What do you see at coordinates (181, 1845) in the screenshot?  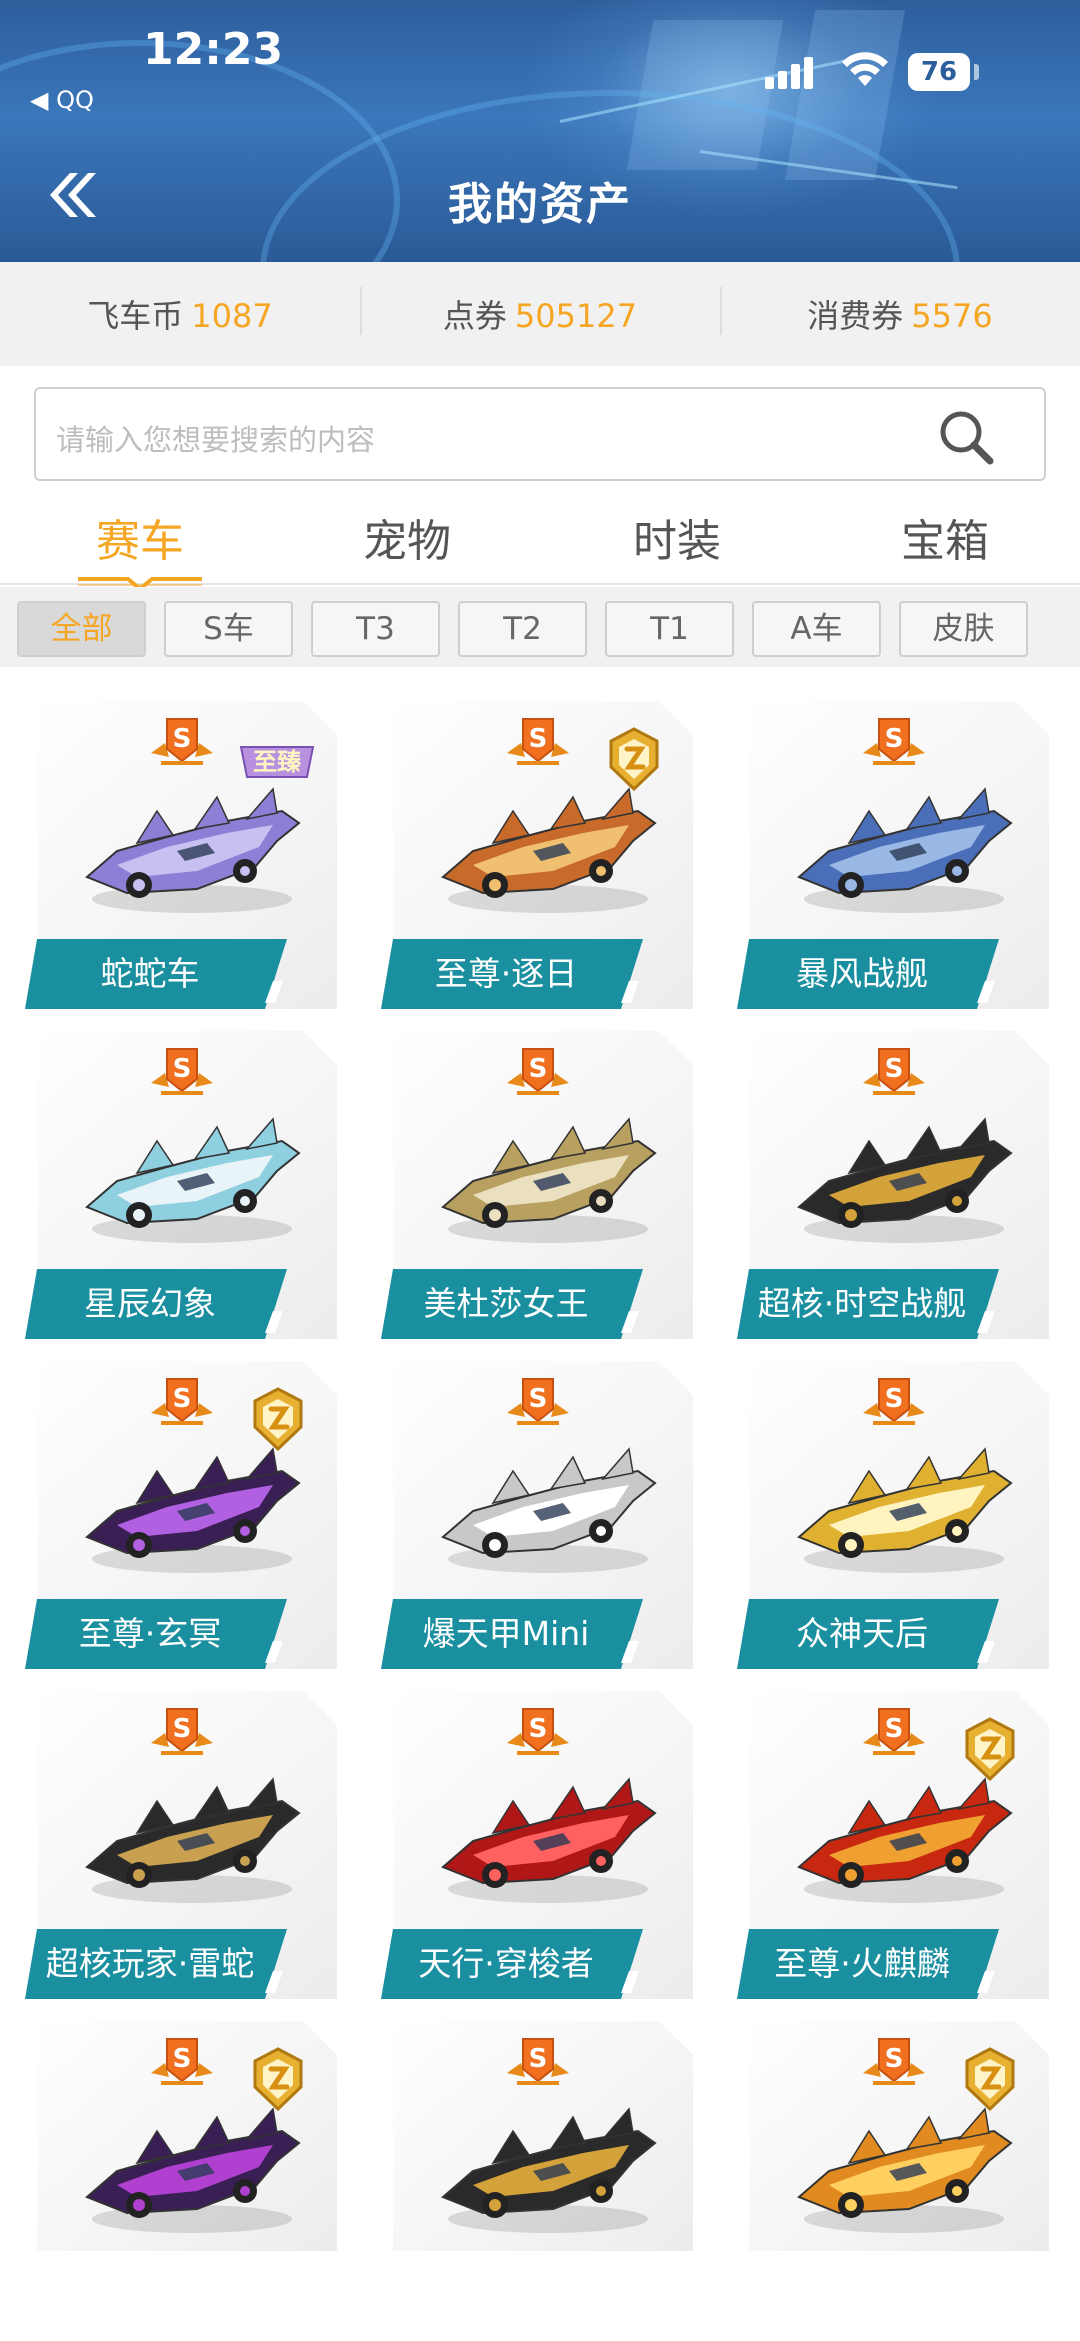 I see `car-card: S 超核玩家·雷蛇` at bounding box center [181, 1845].